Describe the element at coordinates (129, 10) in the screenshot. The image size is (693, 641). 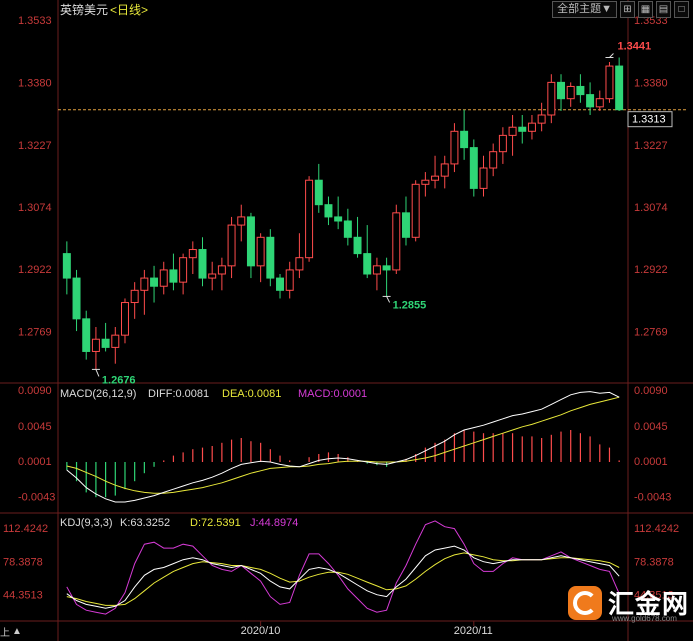
I see `period-label: <日线>` at that location.